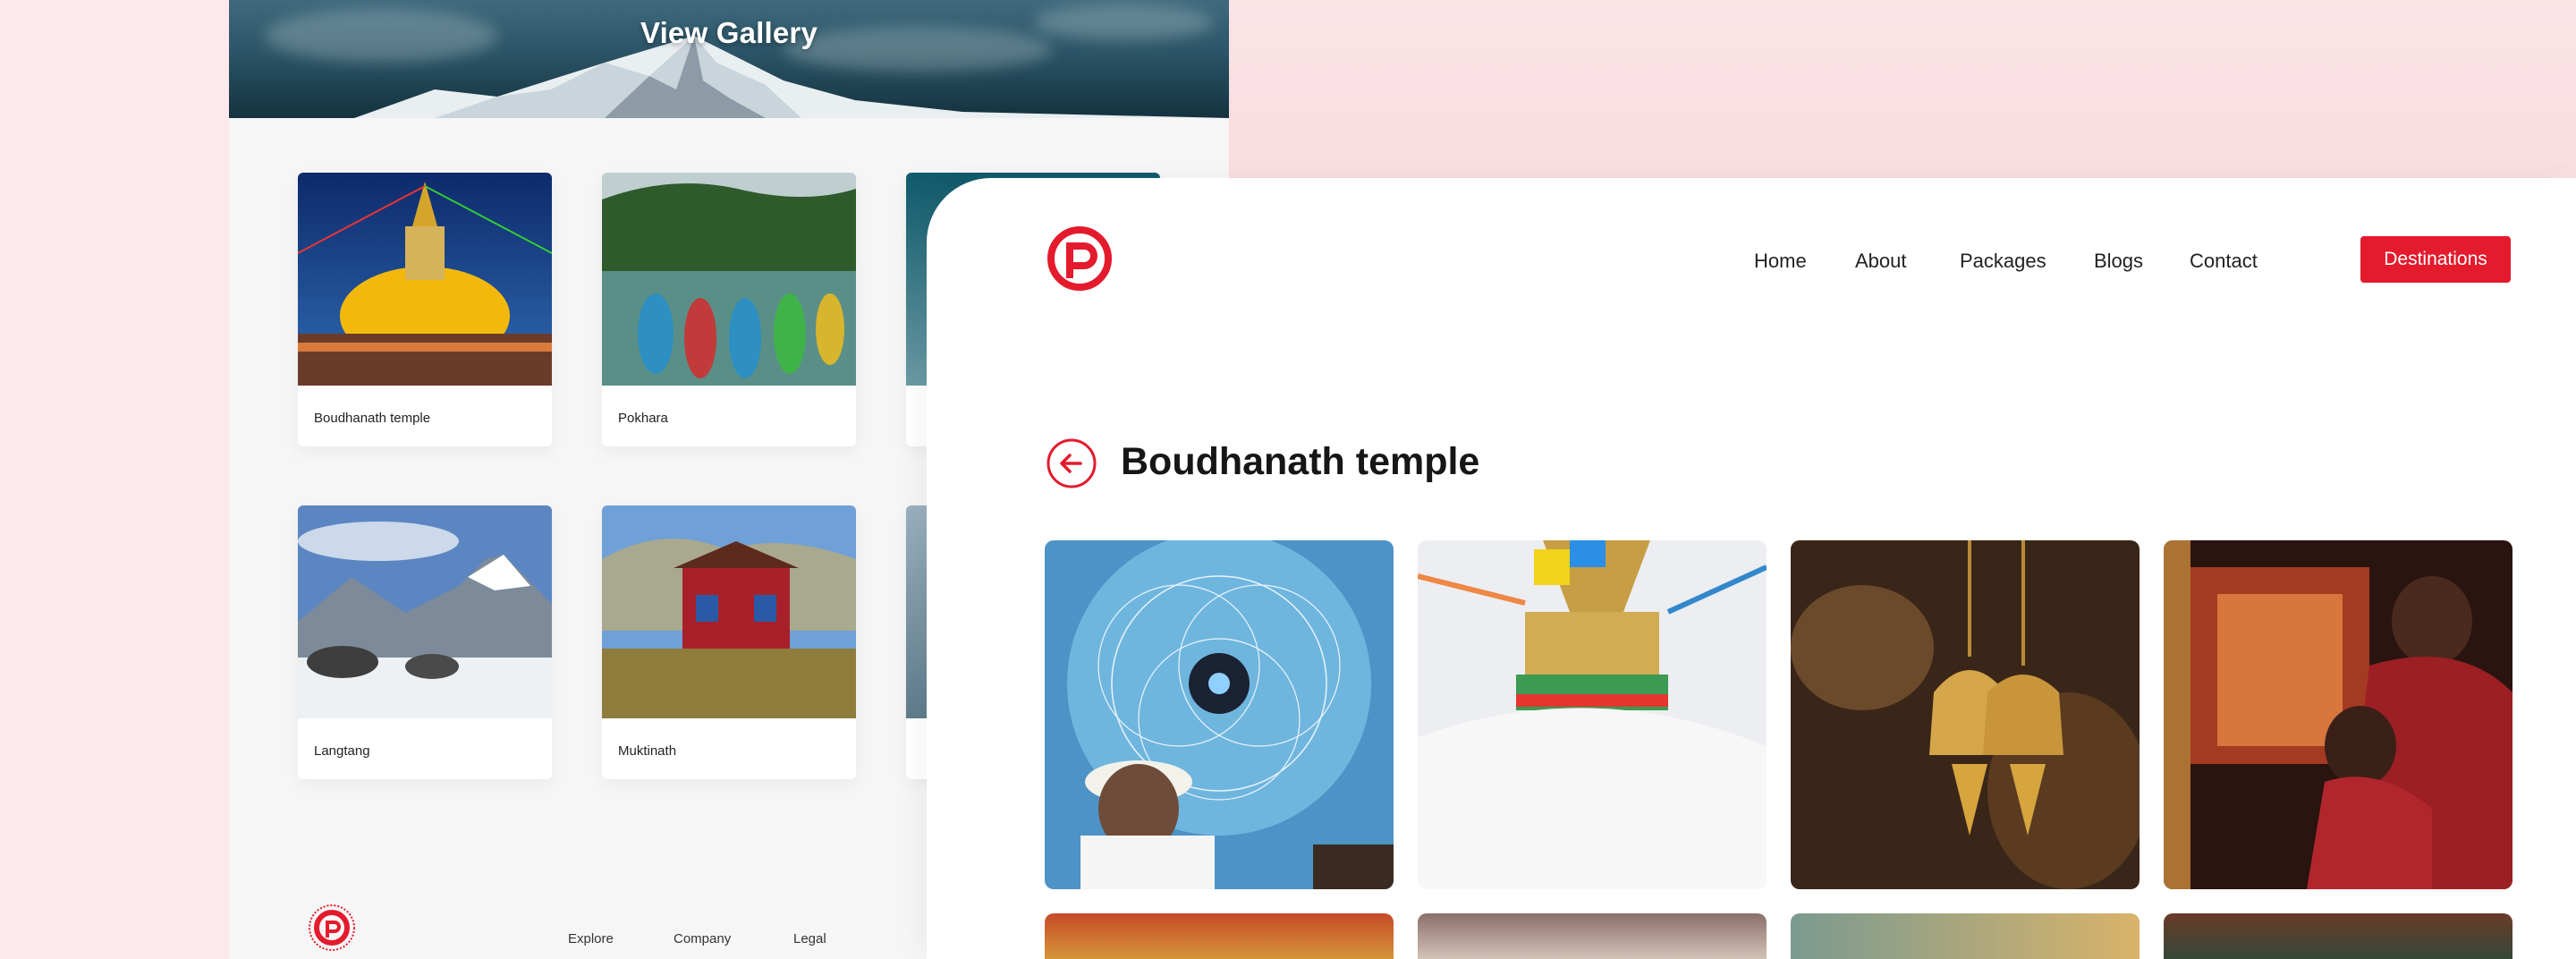  Describe the element at coordinates (1780, 261) in the screenshot. I see `nav-home: Home` at that location.